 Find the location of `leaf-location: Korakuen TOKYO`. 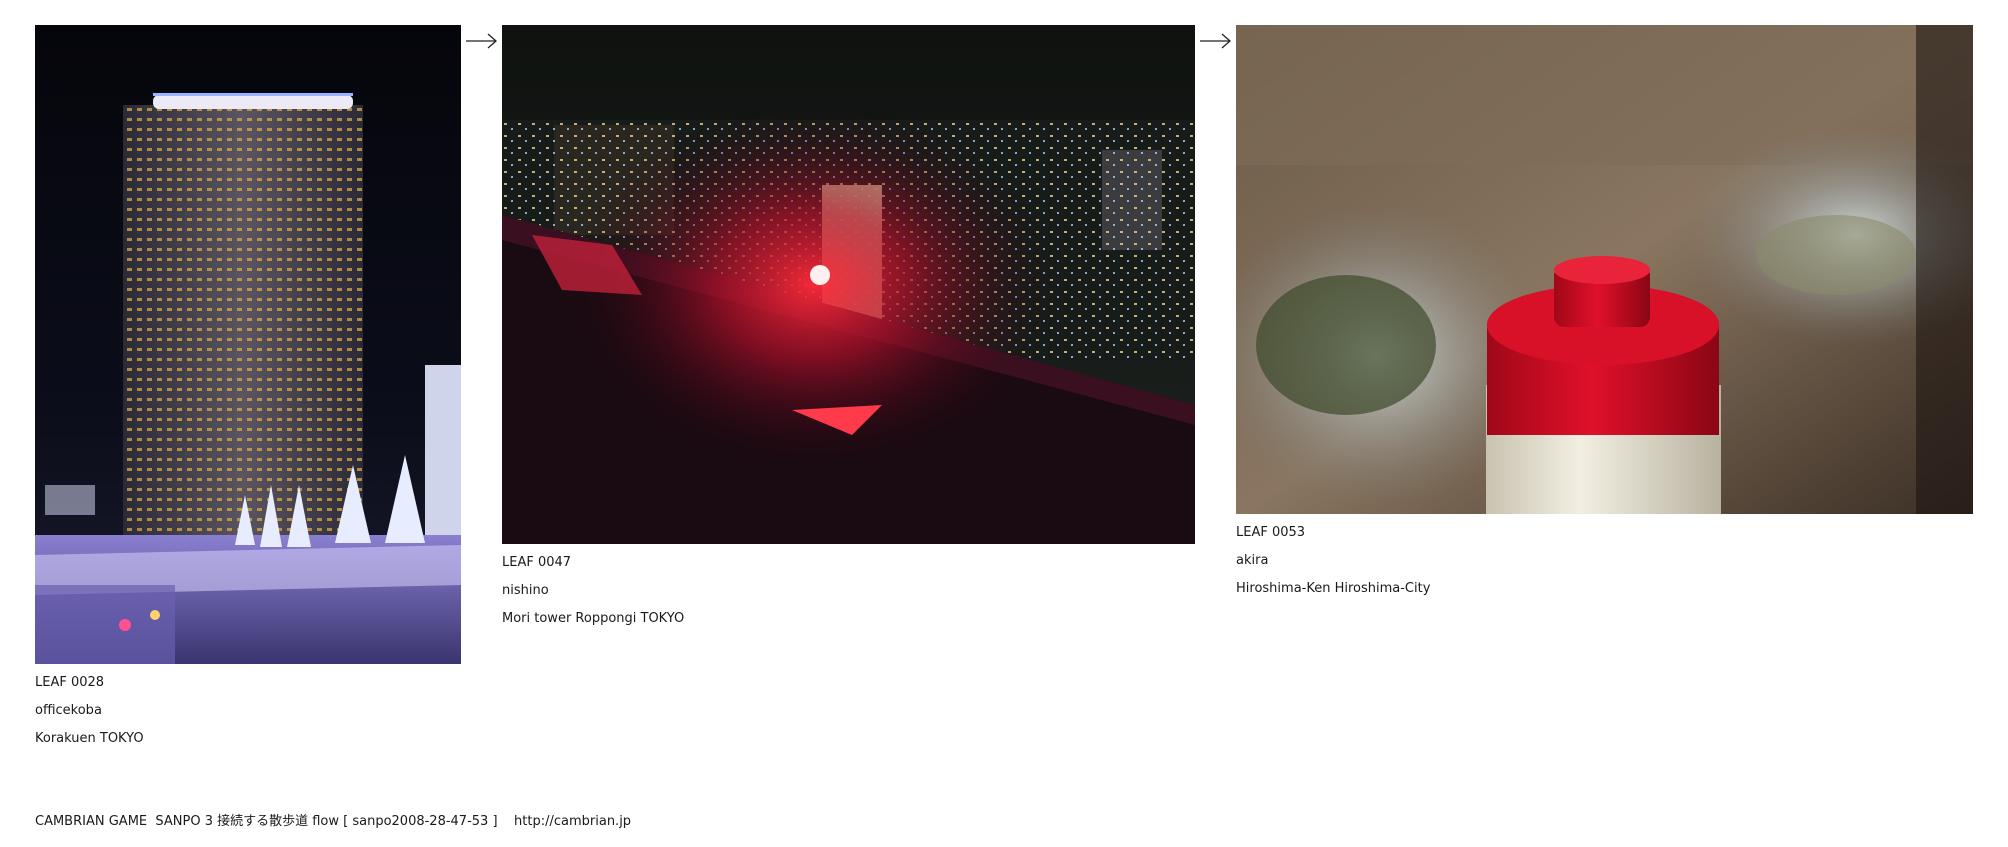

leaf-location: Korakuen TOKYO is located at coordinates (89, 738).